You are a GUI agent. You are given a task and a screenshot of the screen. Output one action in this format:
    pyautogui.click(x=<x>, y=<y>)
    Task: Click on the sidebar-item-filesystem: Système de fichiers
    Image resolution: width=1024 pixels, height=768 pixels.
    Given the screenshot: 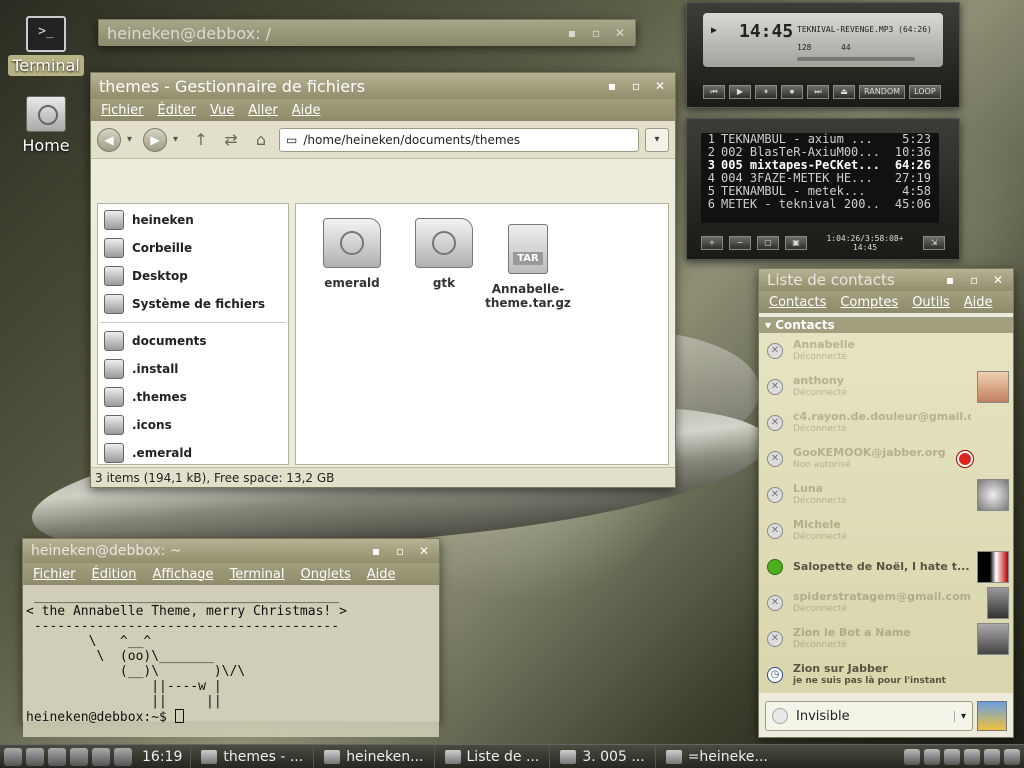 What is the action you would take?
    pyautogui.click(x=193, y=304)
    